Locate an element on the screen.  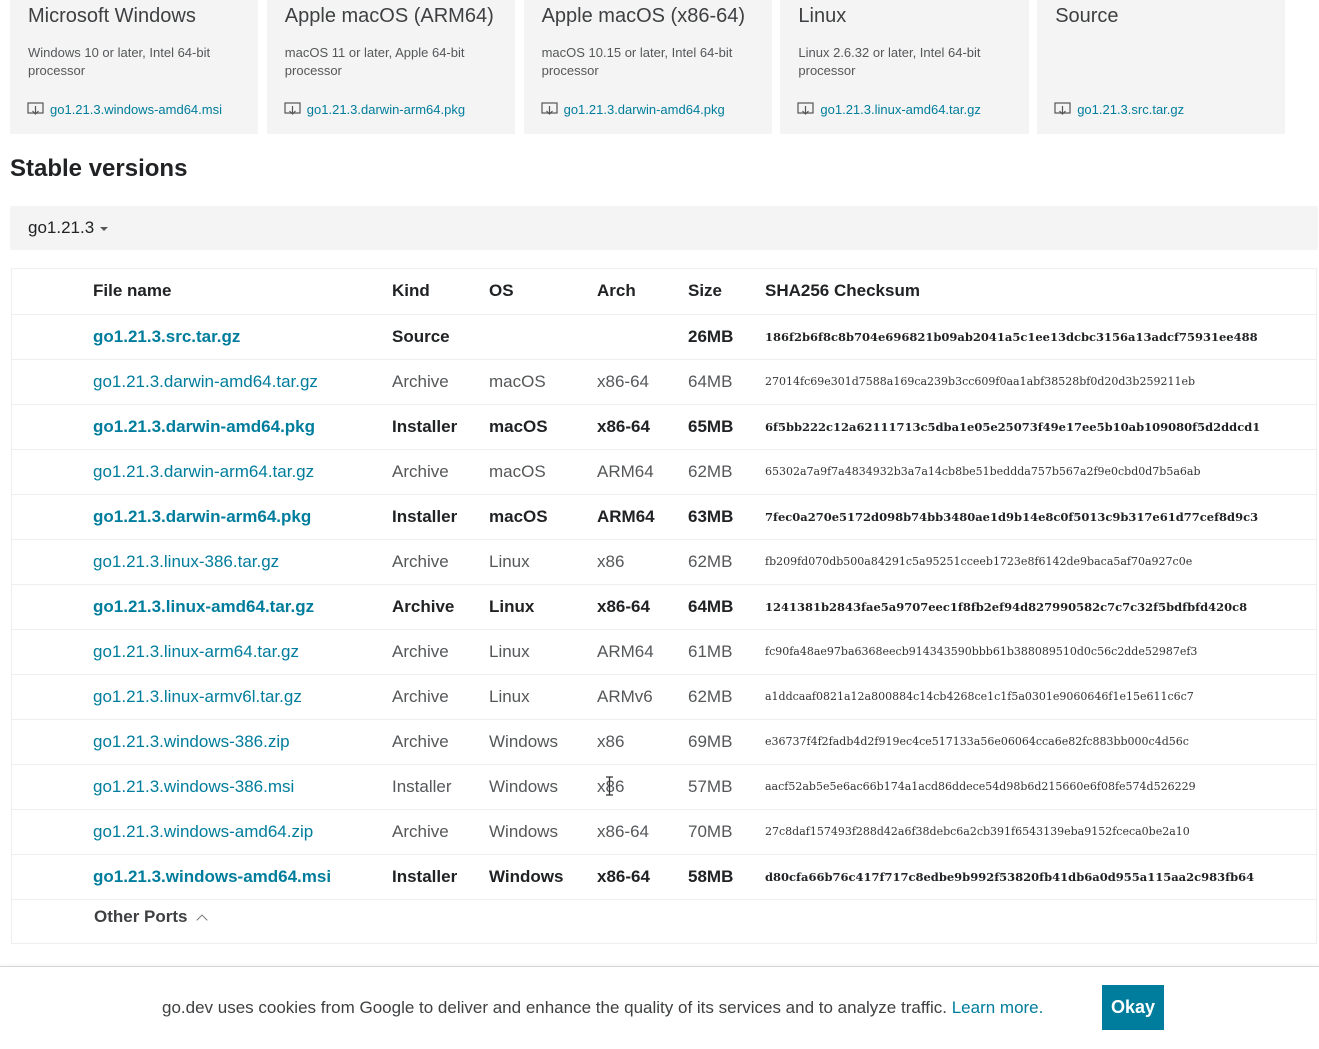
card-title: Linux is located at coordinates (822, 16).